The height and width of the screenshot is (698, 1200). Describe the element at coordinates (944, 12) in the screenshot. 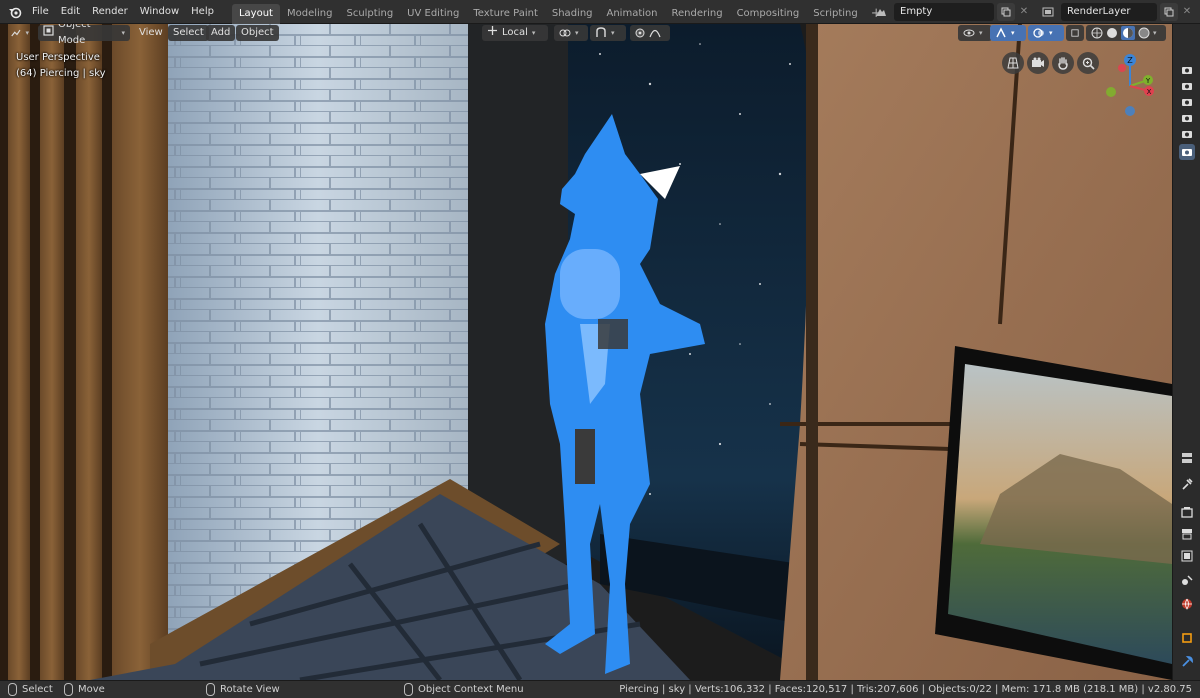

I see `scene-name-field: Empty` at that location.